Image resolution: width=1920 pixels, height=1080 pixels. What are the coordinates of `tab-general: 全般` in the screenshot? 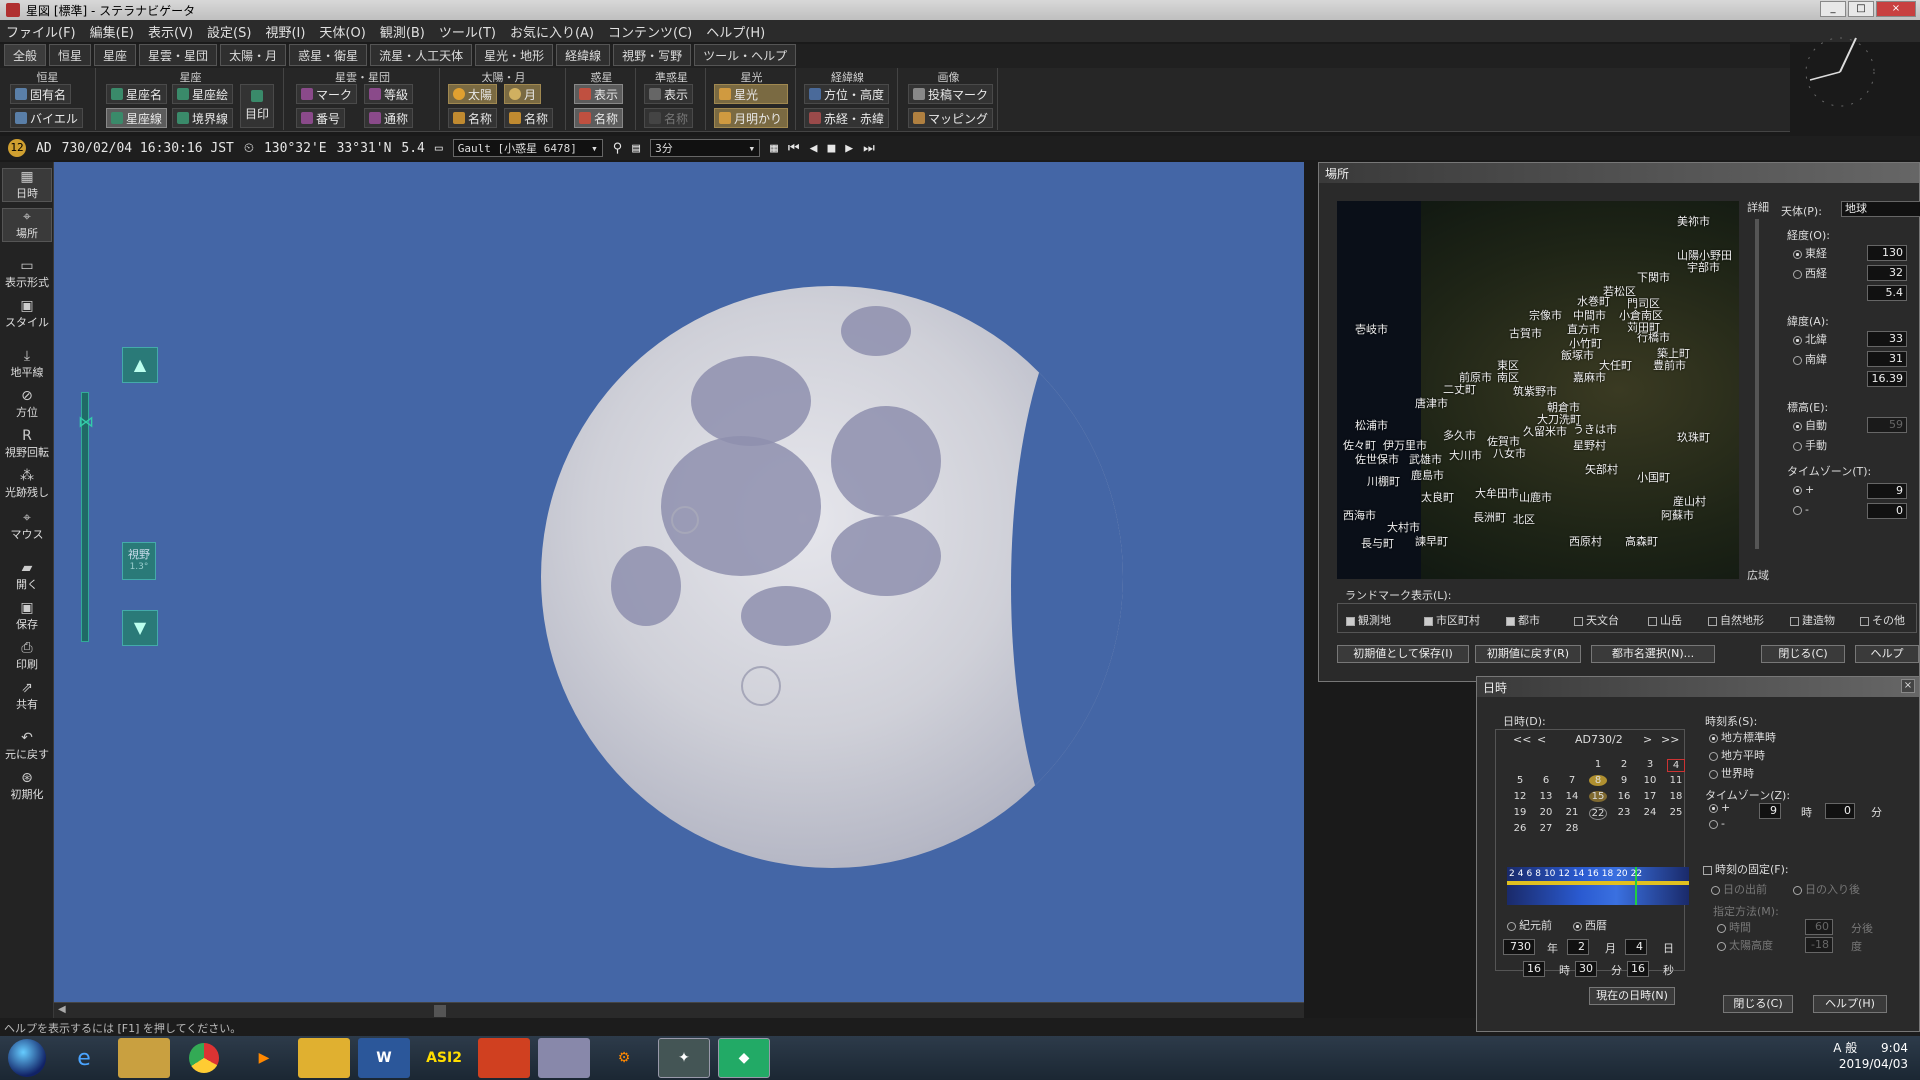 It's located at (25, 55).